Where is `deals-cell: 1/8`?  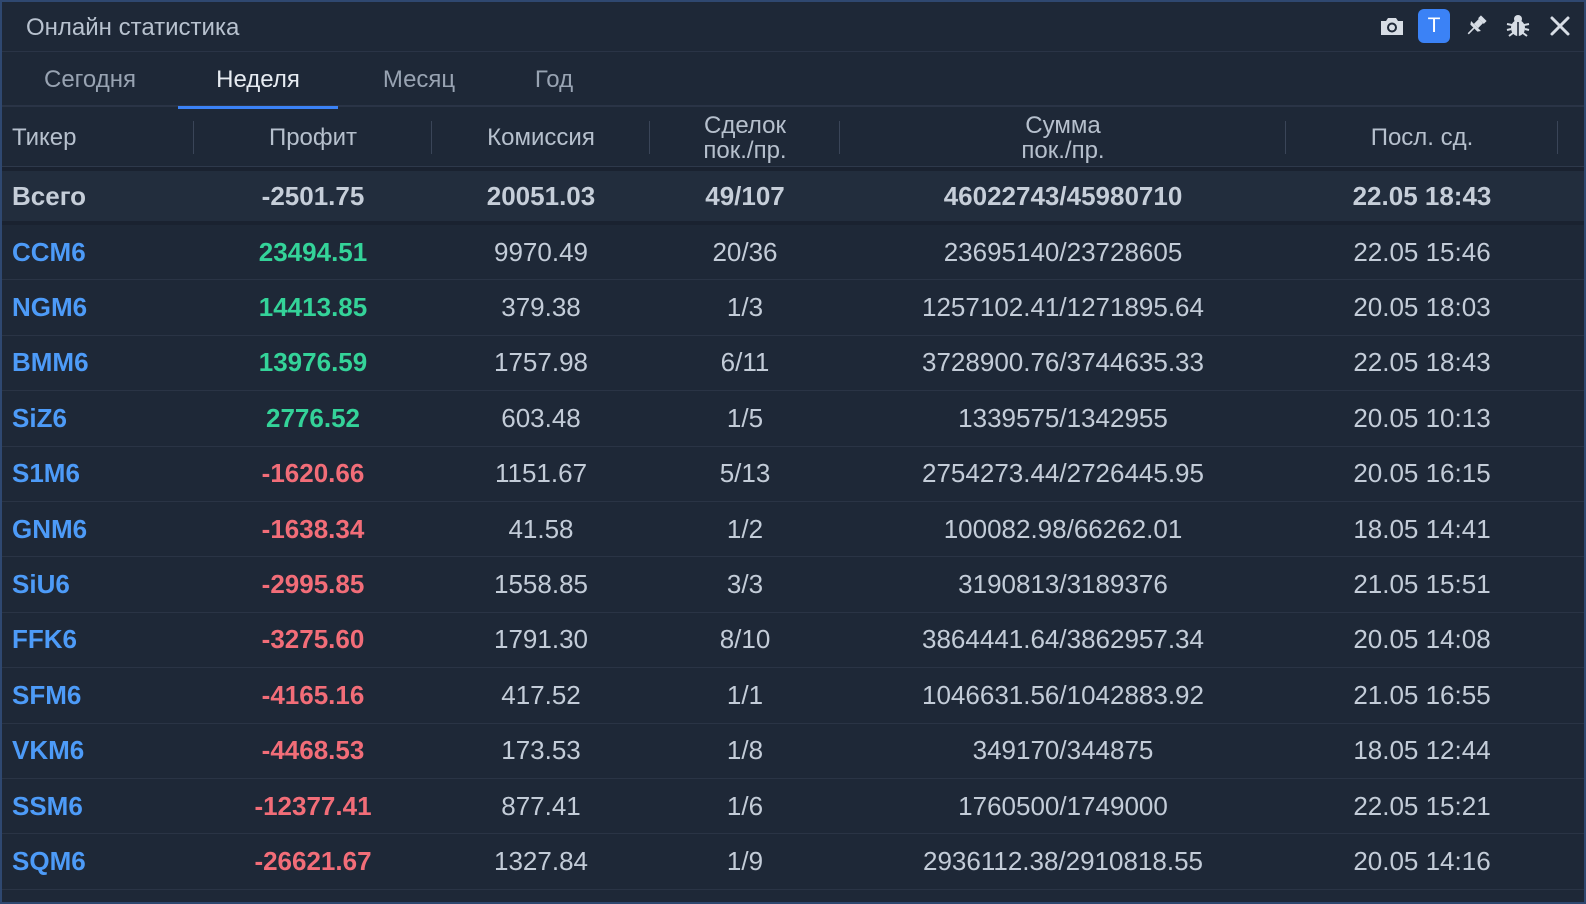 deals-cell: 1/8 is located at coordinates (745, 750).